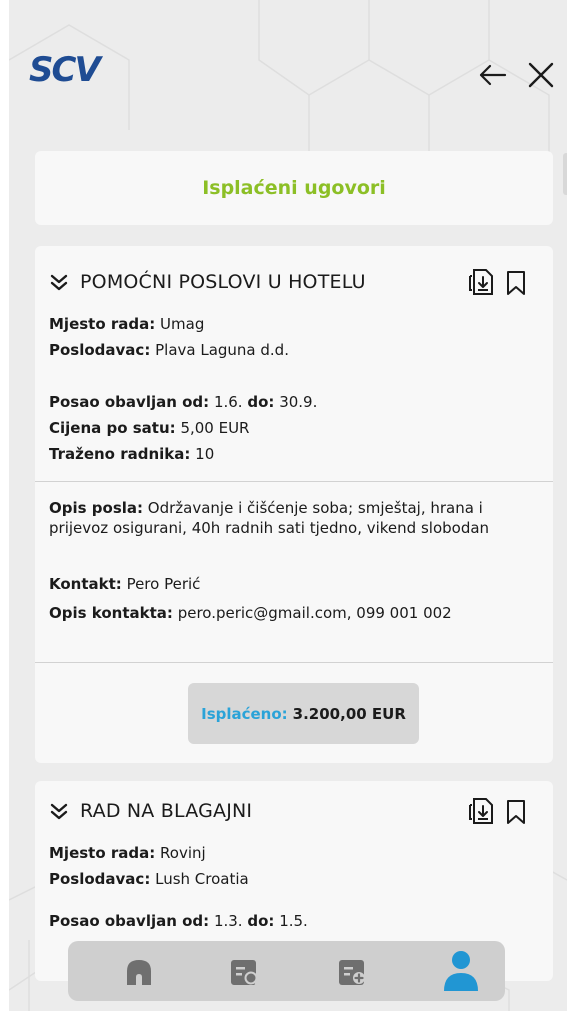 Image resolution: width=567 pixels, height=1011 pixels. I want to click on job-card-header: RAD NA BLAGAJNI, so click(294, 812).